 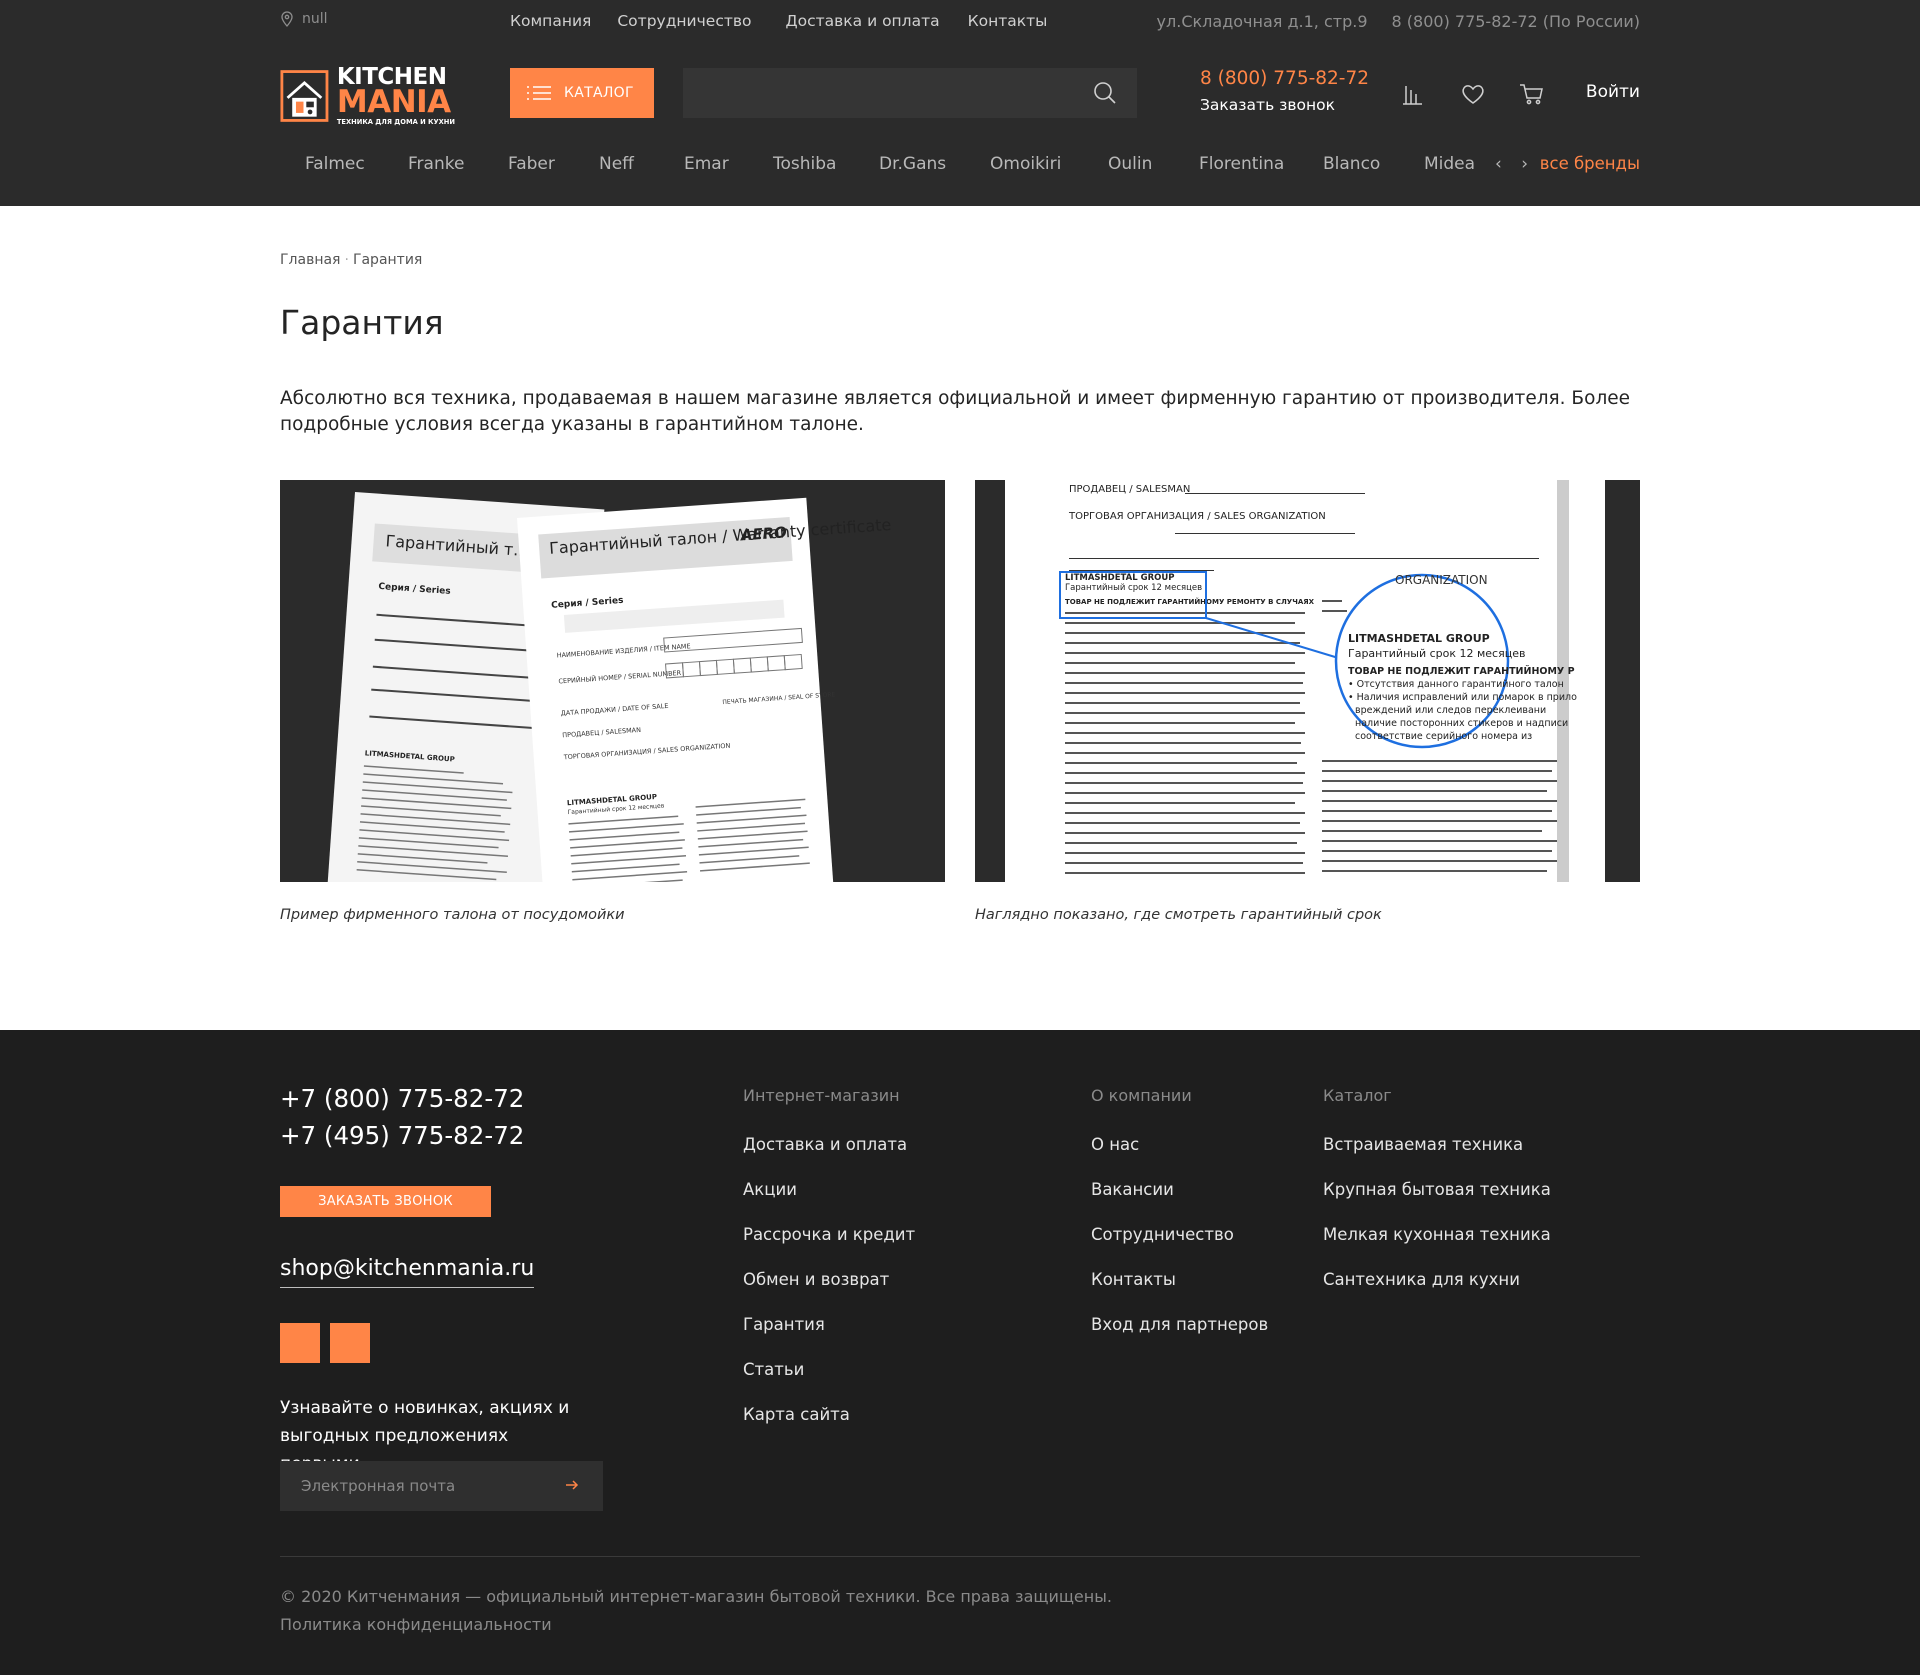 I want to click on footer-column-title: О компании, so click(x=1141, y=1095).